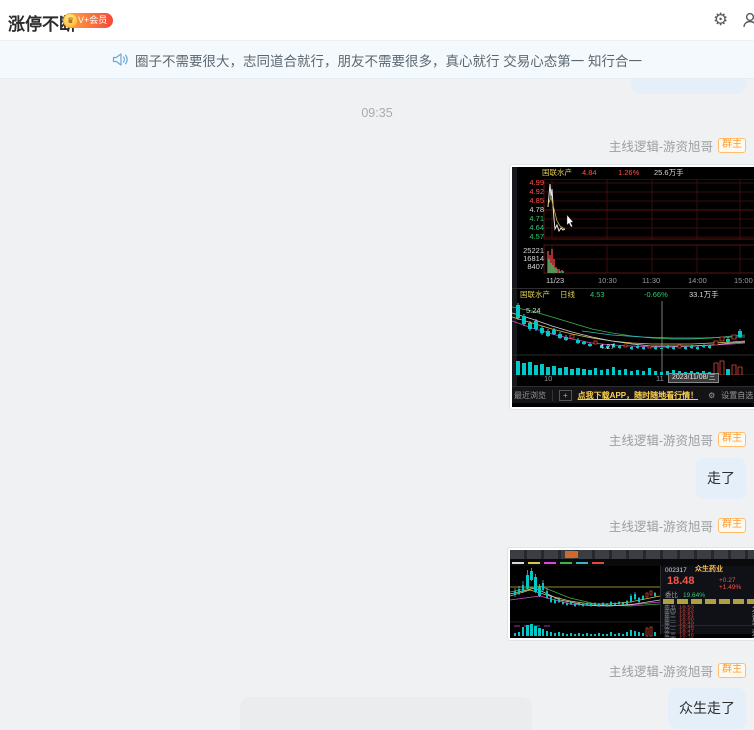 The image size is (754, 730). What do you see at coordinates (669, 172) in the screenshot?
I see `stock-volume: 25.6万手` at bounding box center [669, 172].